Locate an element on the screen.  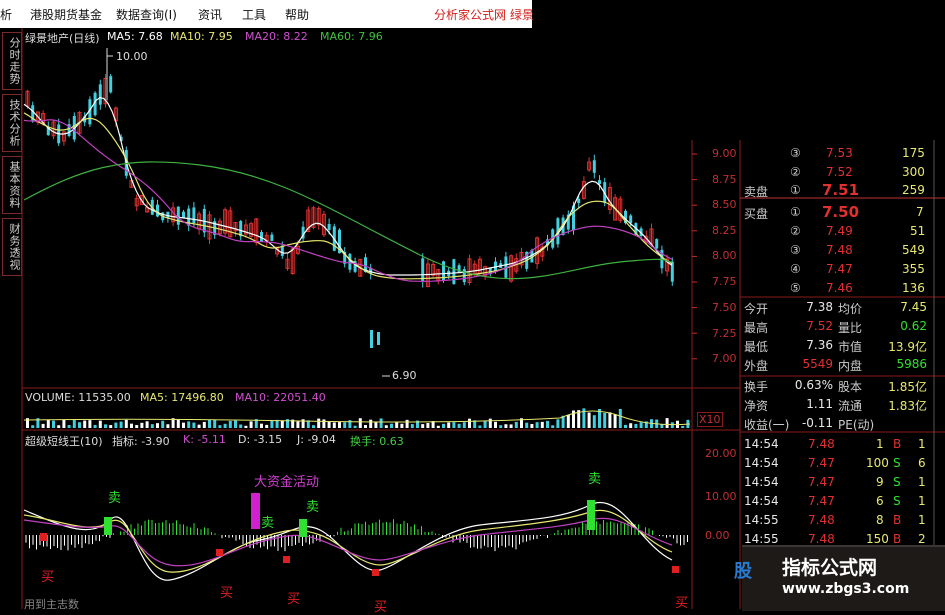
stat-value: 0.62 is located at coordinates (913, 326).